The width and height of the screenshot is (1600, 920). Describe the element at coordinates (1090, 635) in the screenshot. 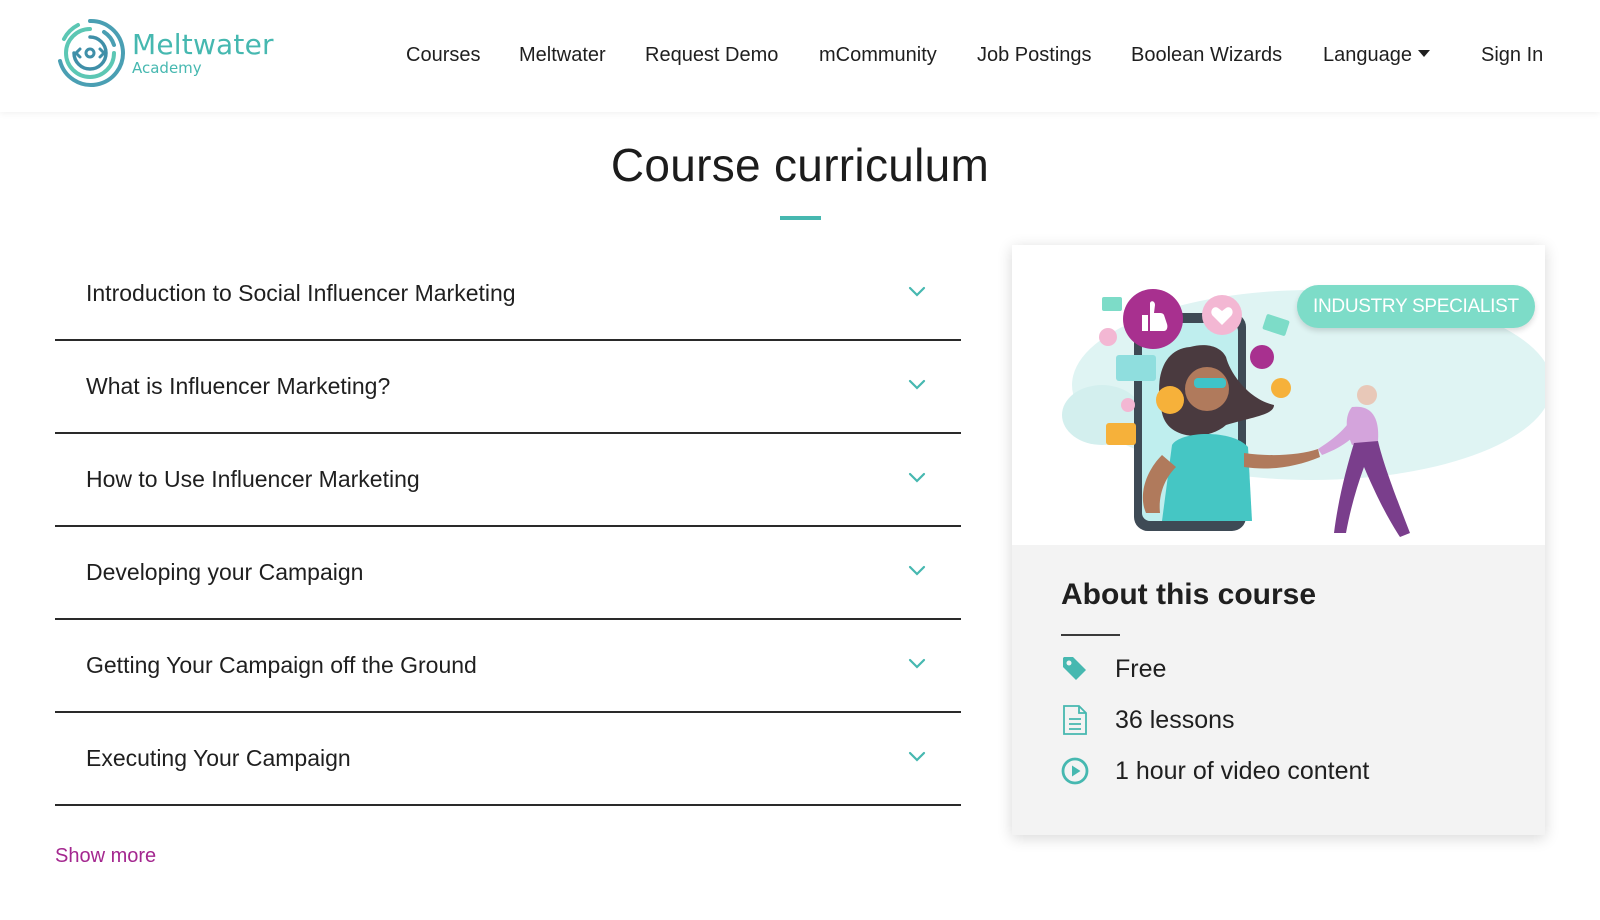

I see `about-divider` at that location.